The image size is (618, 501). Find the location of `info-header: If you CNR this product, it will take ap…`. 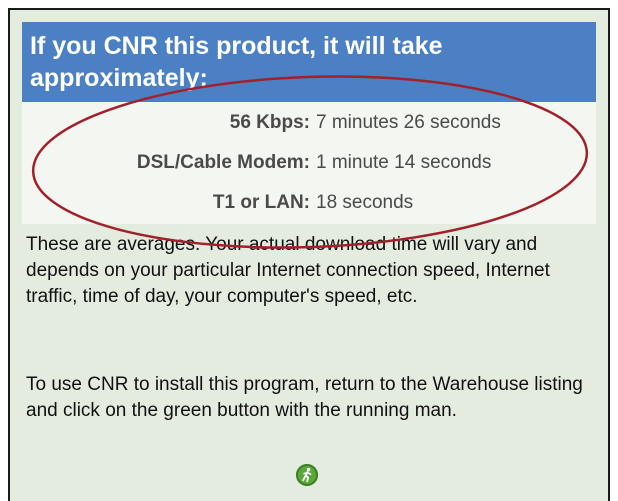

info-header: If you CNR this product, it will take ap… is located at coordinates (309, 62).